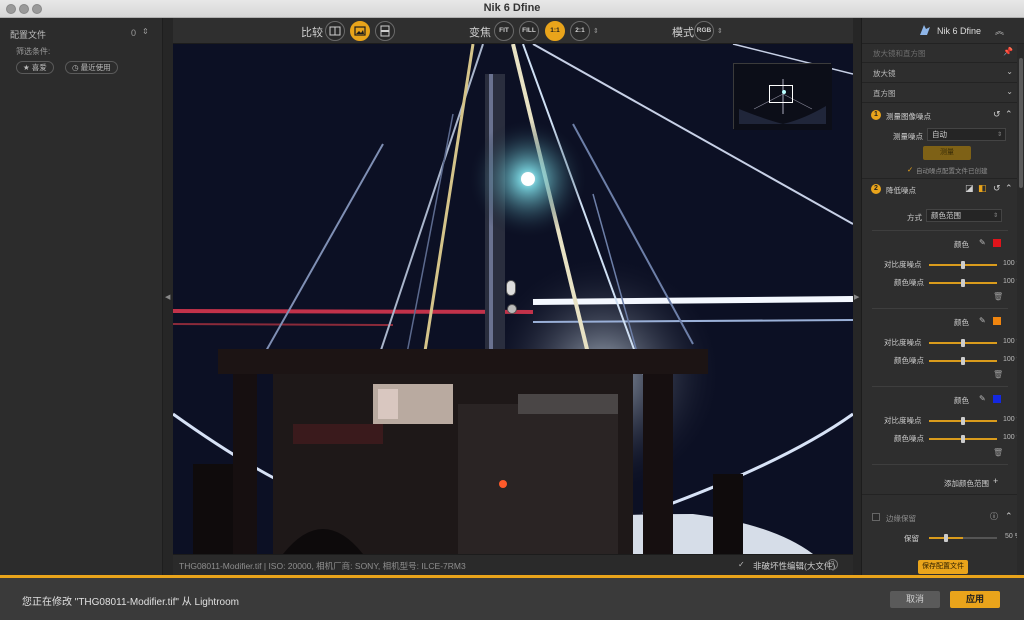 The height and width of the screenshot is (620, 1024). I want to click on navigator-viewport-rect, so click(781, 94).